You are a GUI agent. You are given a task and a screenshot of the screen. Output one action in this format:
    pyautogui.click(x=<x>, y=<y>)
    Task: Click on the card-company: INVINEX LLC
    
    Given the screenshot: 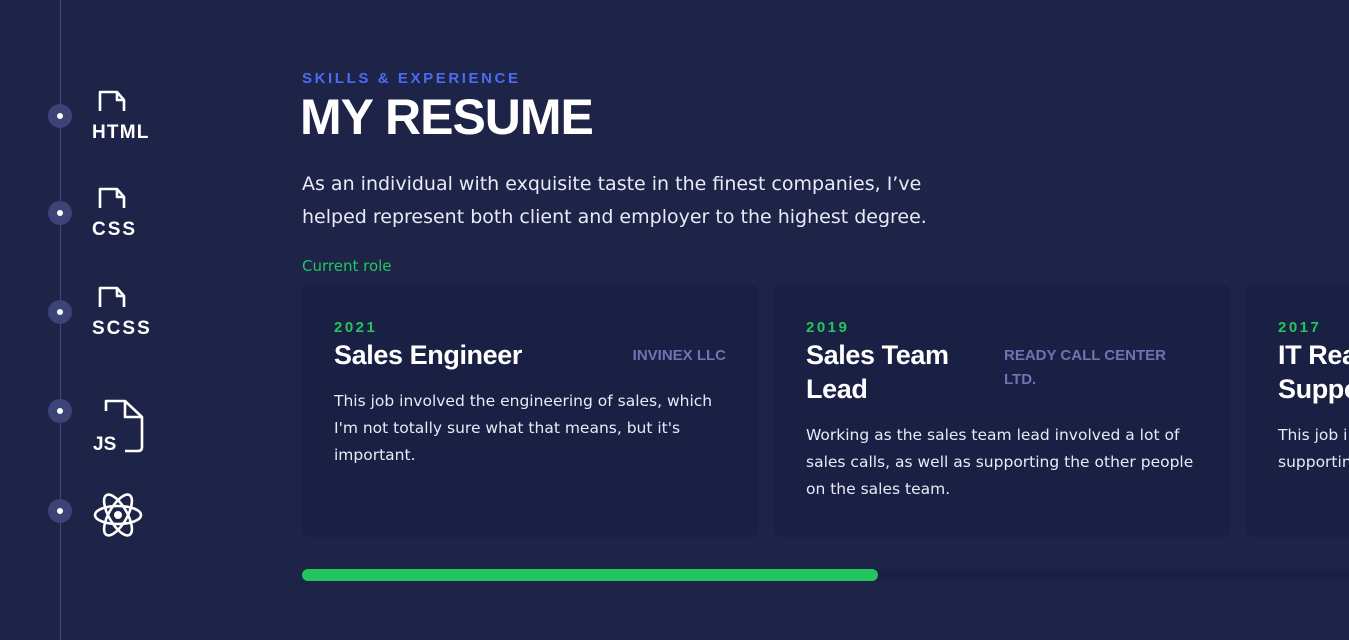 What is the action you would take?
    pyautogui.click(x=679, y=355)
    